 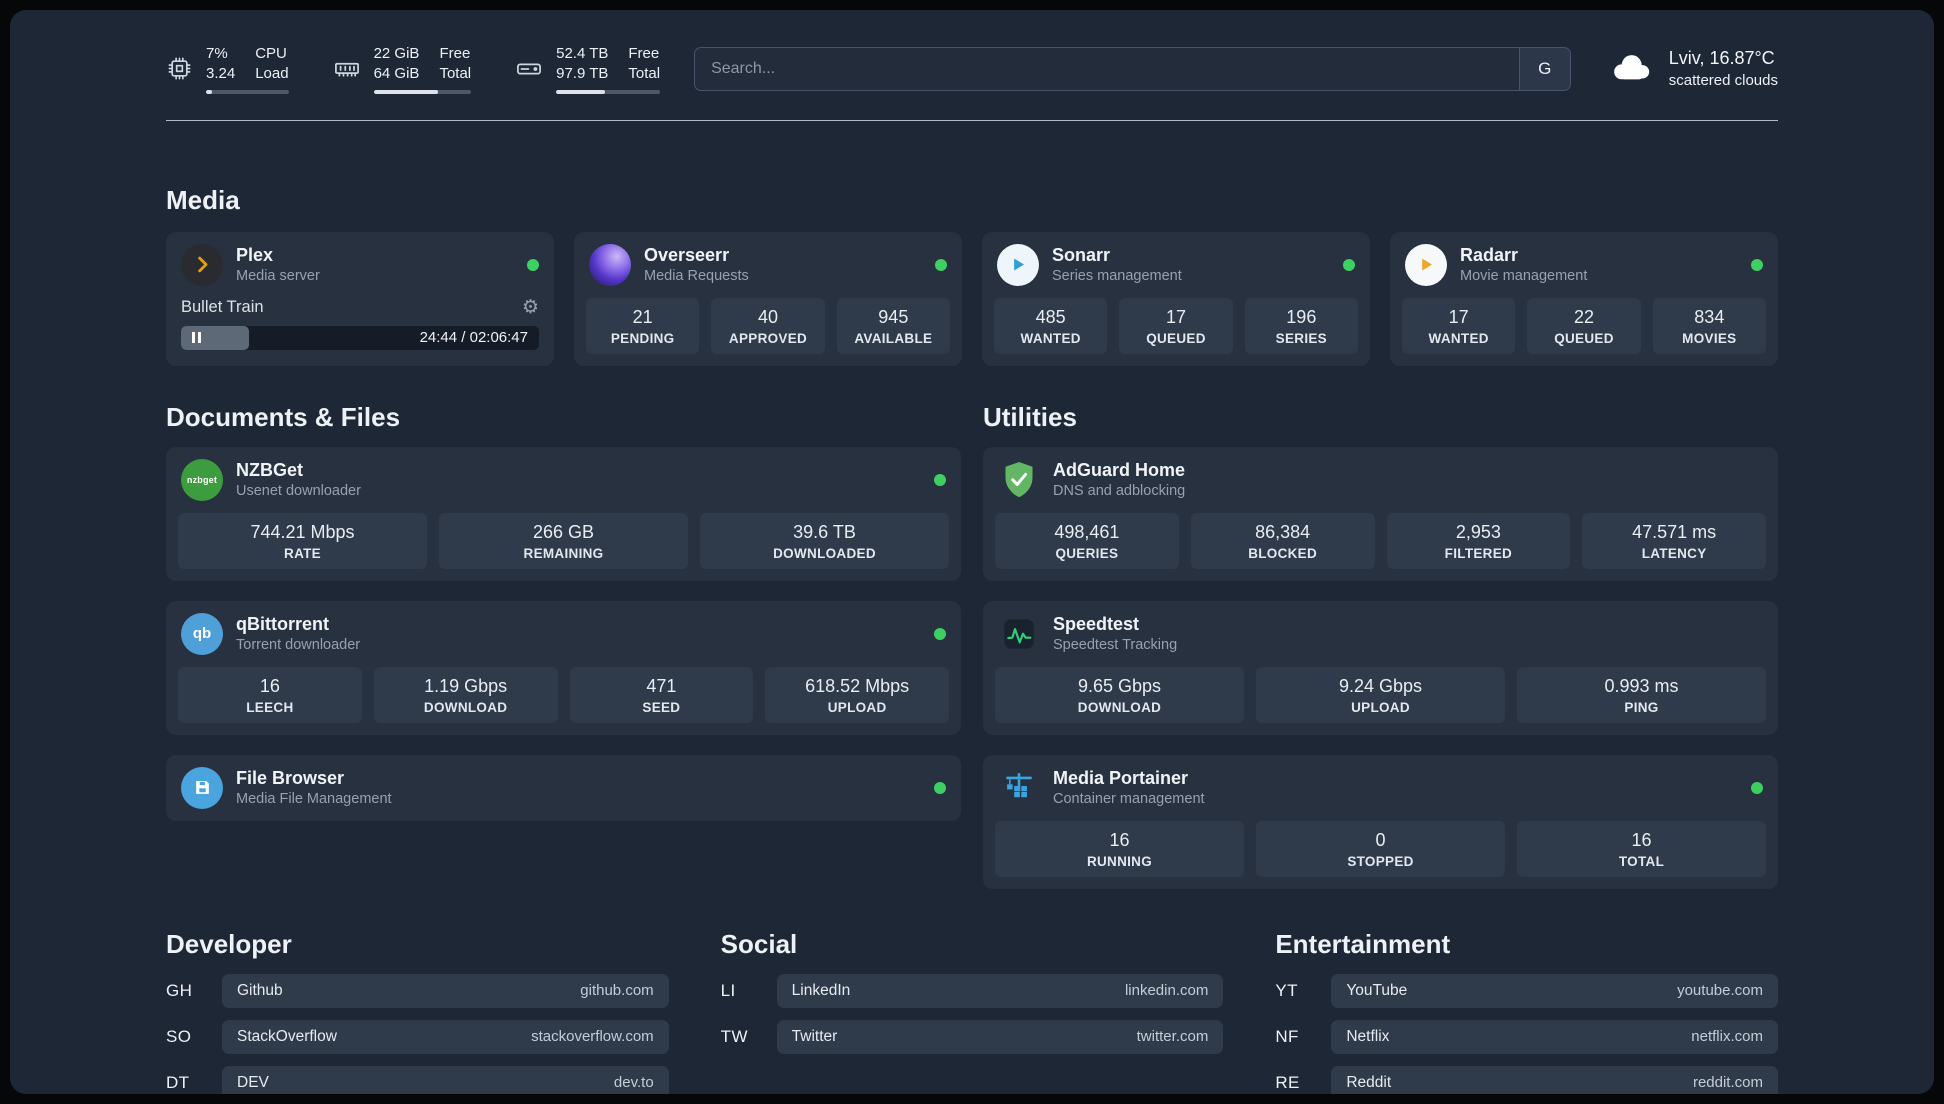 I want to click on plex-icon, so click(x=202, y=264).